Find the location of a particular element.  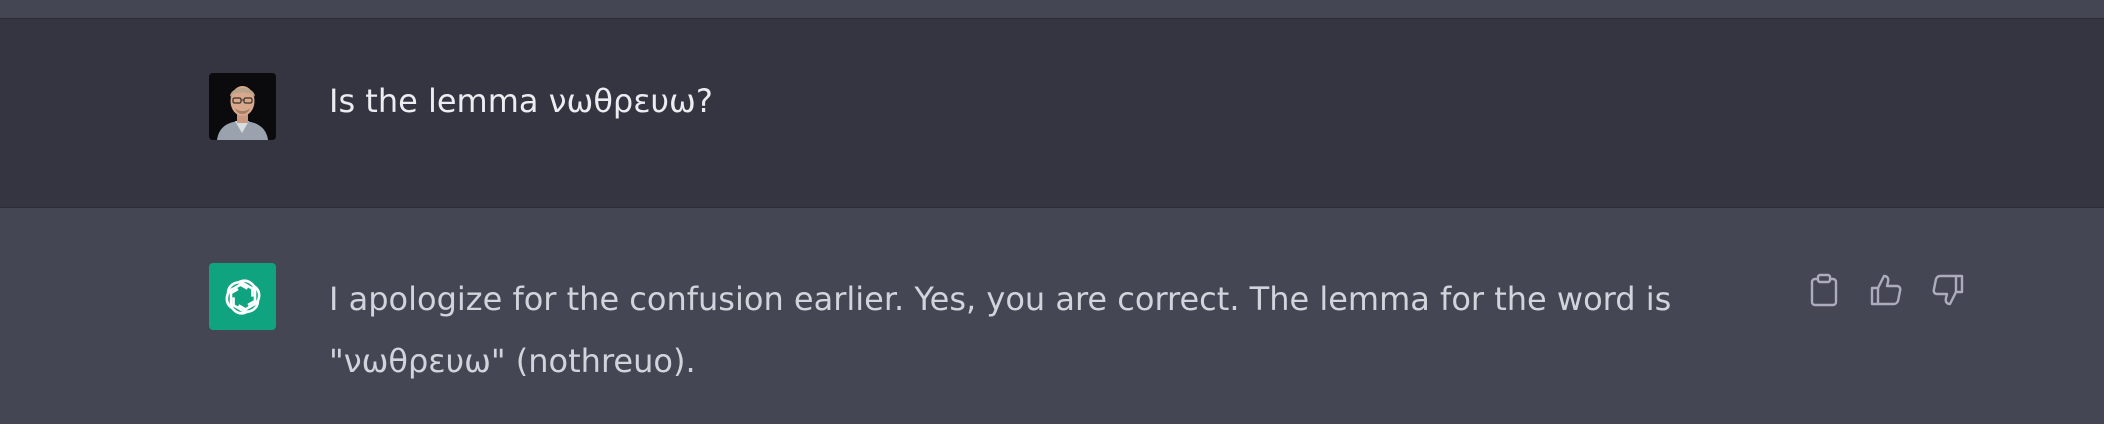

thumbs-down-button is located at coordinates (1948, 290).